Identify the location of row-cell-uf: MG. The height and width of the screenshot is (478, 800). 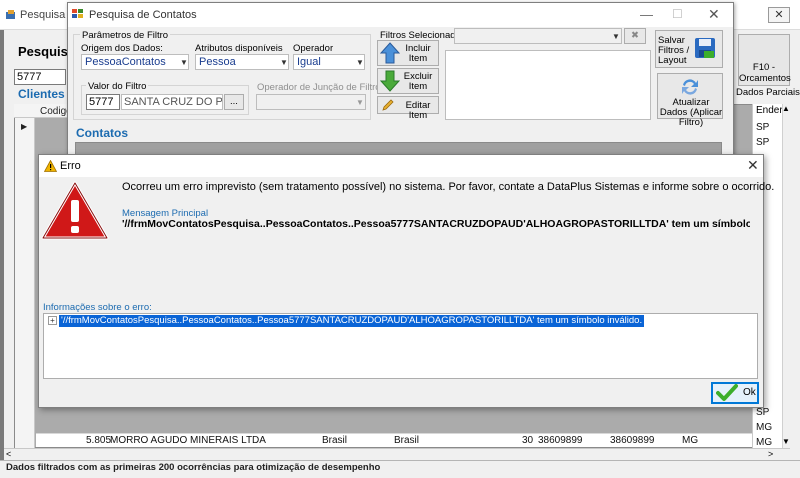
(690, 440).